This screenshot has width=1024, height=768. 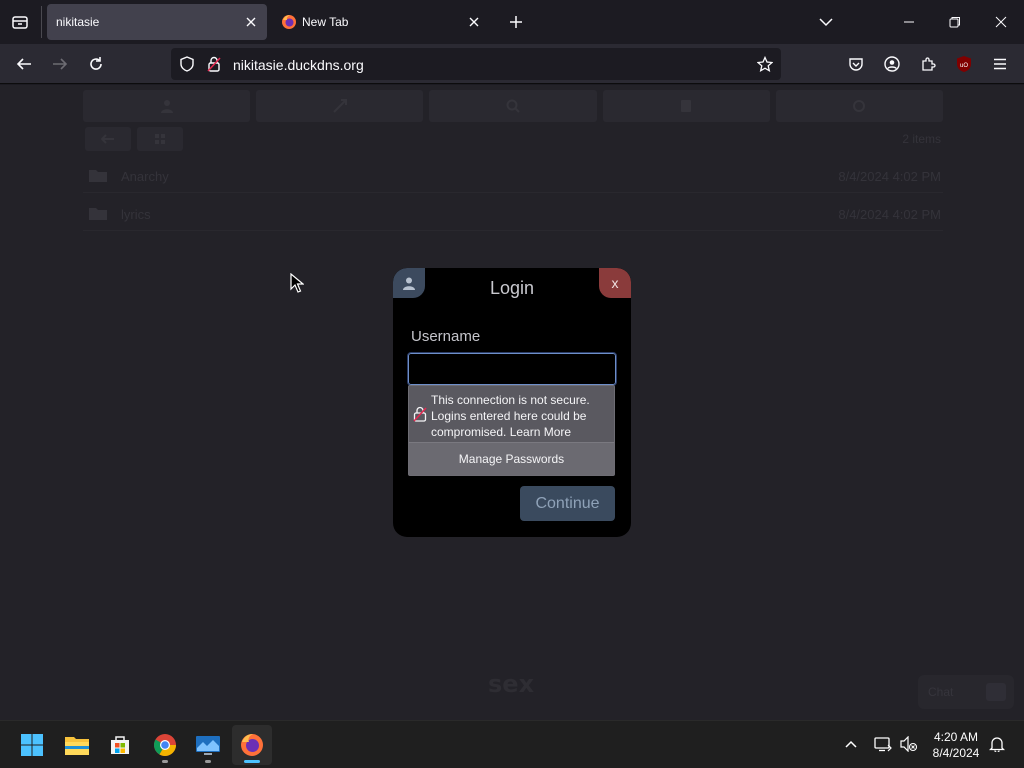 I want to click on file-name: Anarchy, so click(x=145, y=176).